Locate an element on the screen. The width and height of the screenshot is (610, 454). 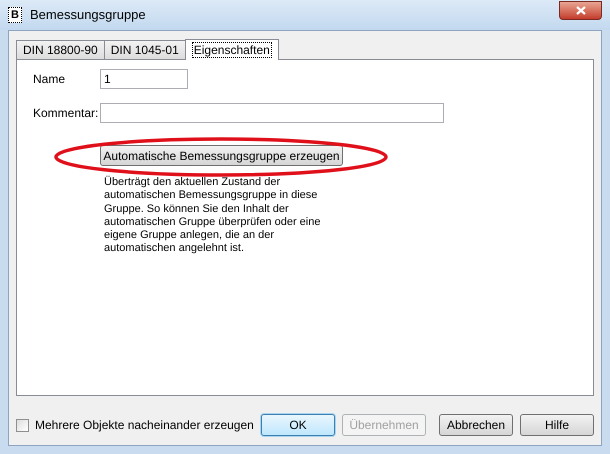
comment-label: Kommentar: is located at coordinates (66, 113).